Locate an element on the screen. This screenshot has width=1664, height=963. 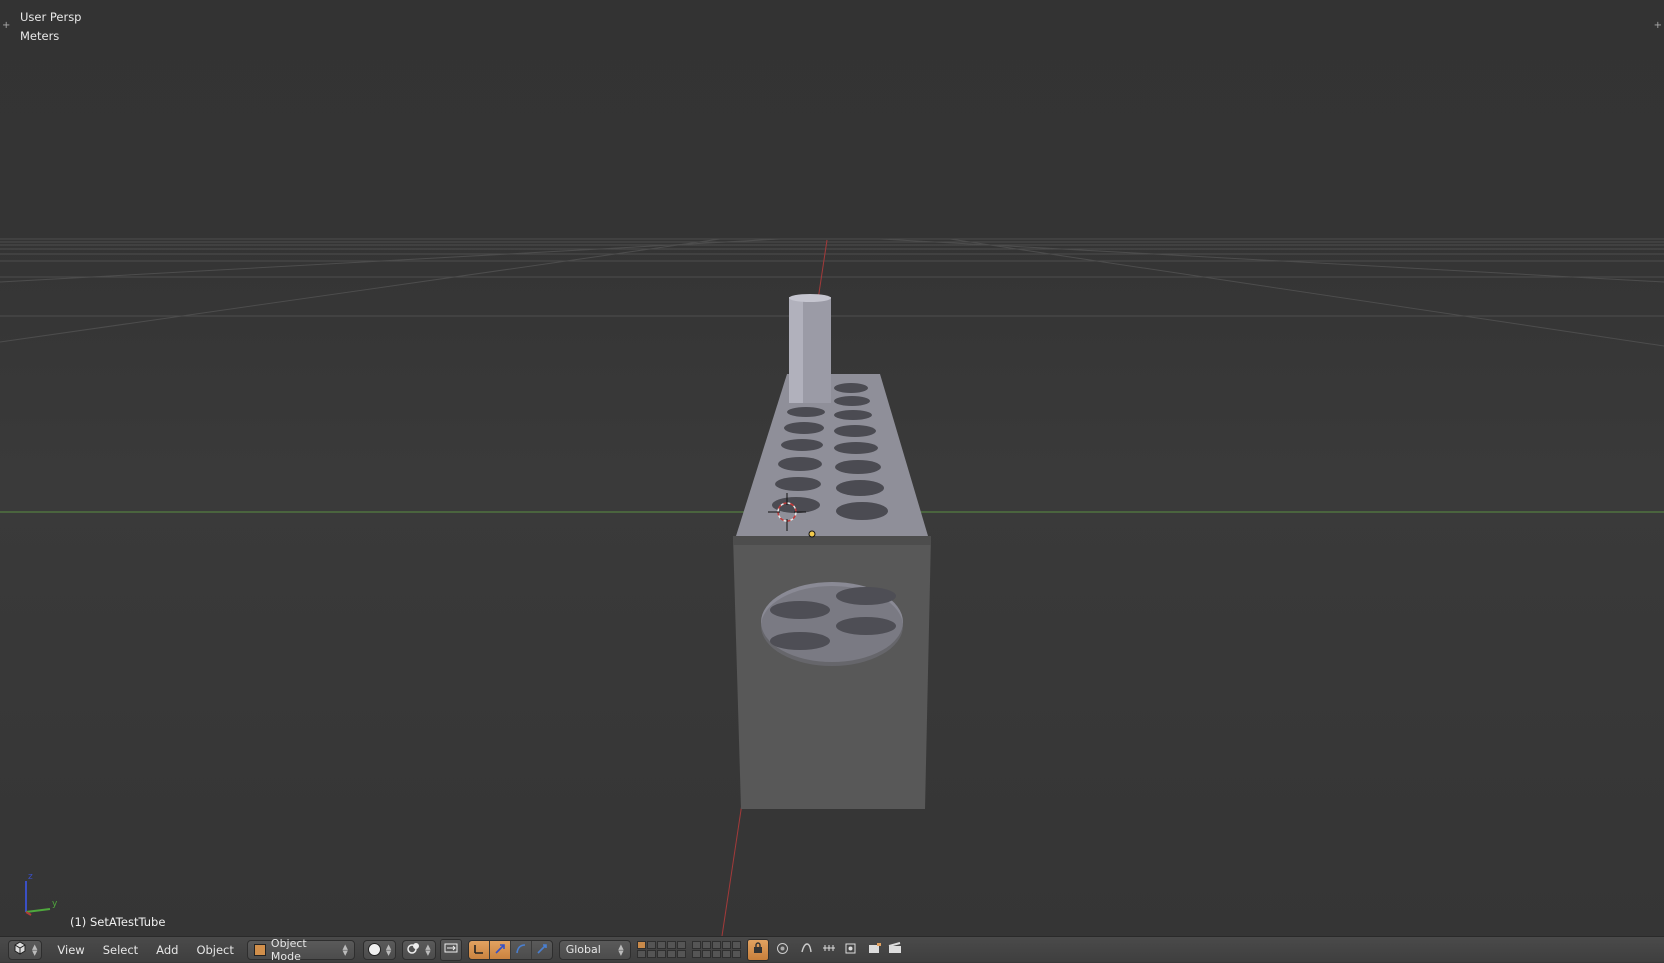
menu-view: View is located at coordinates (70, 950).